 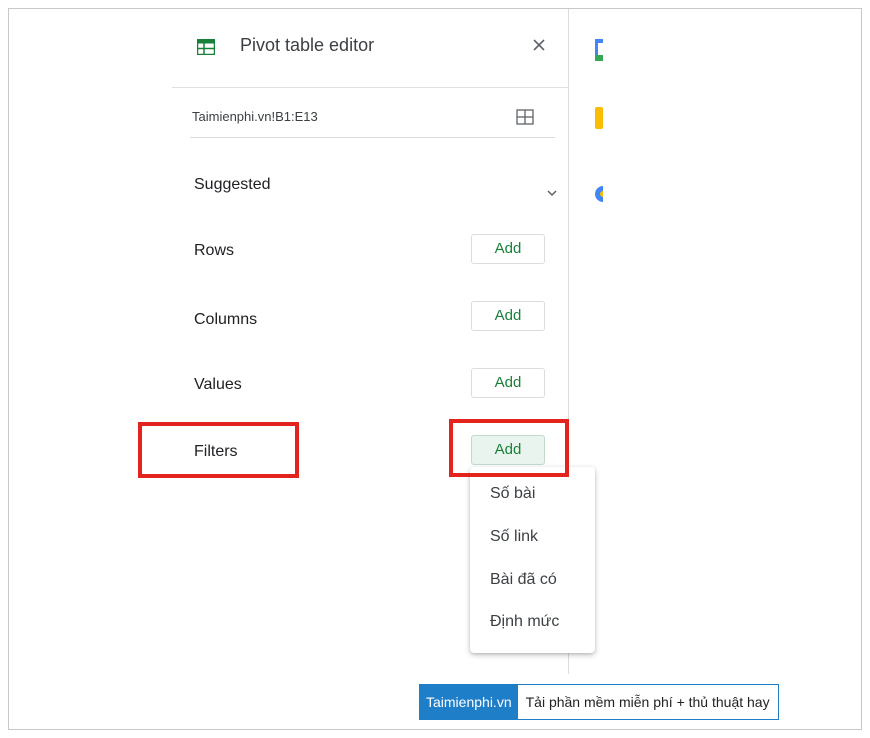 What do you see at coordinates (214, 250) in the screenshot?
I see `rows-label: Rows` at bounding box center [214, 250].